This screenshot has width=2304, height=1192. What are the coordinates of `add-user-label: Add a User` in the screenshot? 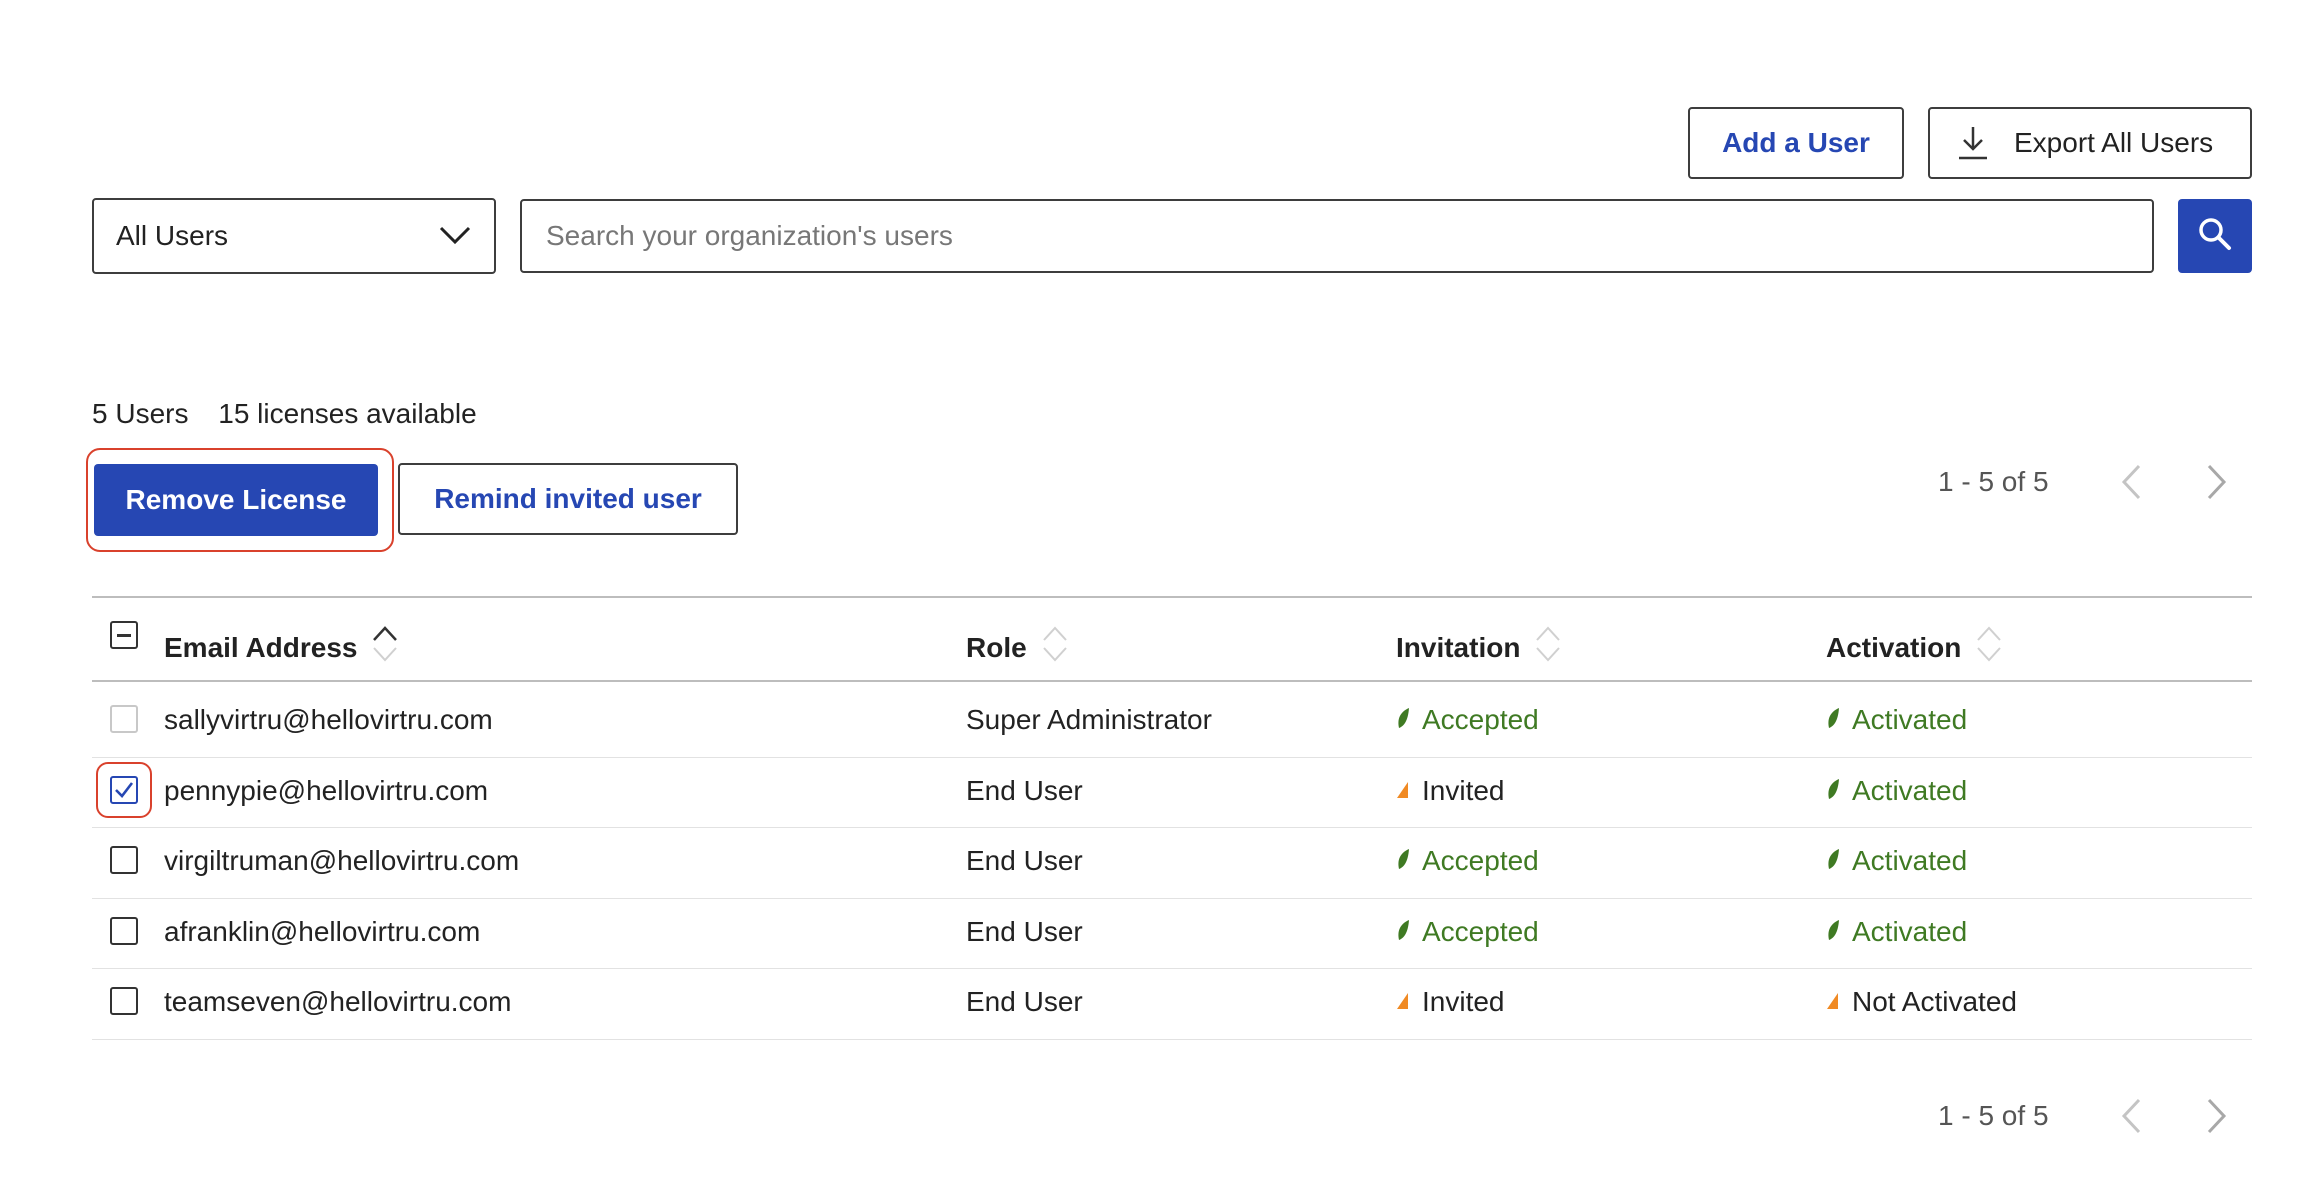 It's located at (1796, 142).